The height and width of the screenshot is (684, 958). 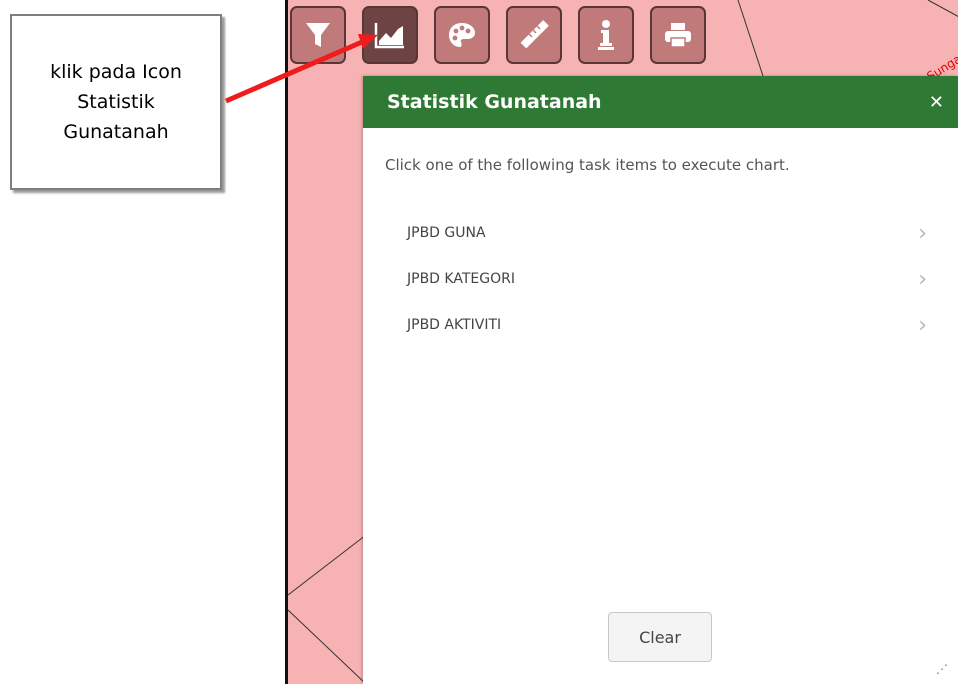 I want to click on task-label: JPBD KATEGORI, so click(x=461, y=279).